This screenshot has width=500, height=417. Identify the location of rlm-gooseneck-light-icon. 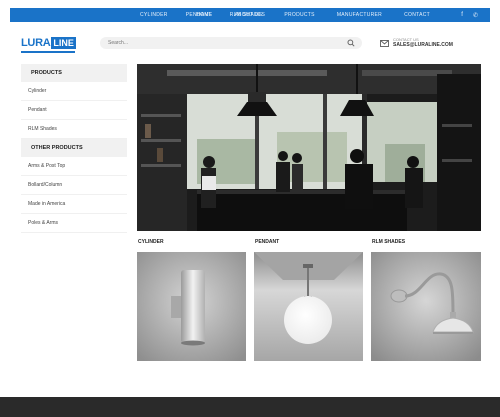
(426, 306).